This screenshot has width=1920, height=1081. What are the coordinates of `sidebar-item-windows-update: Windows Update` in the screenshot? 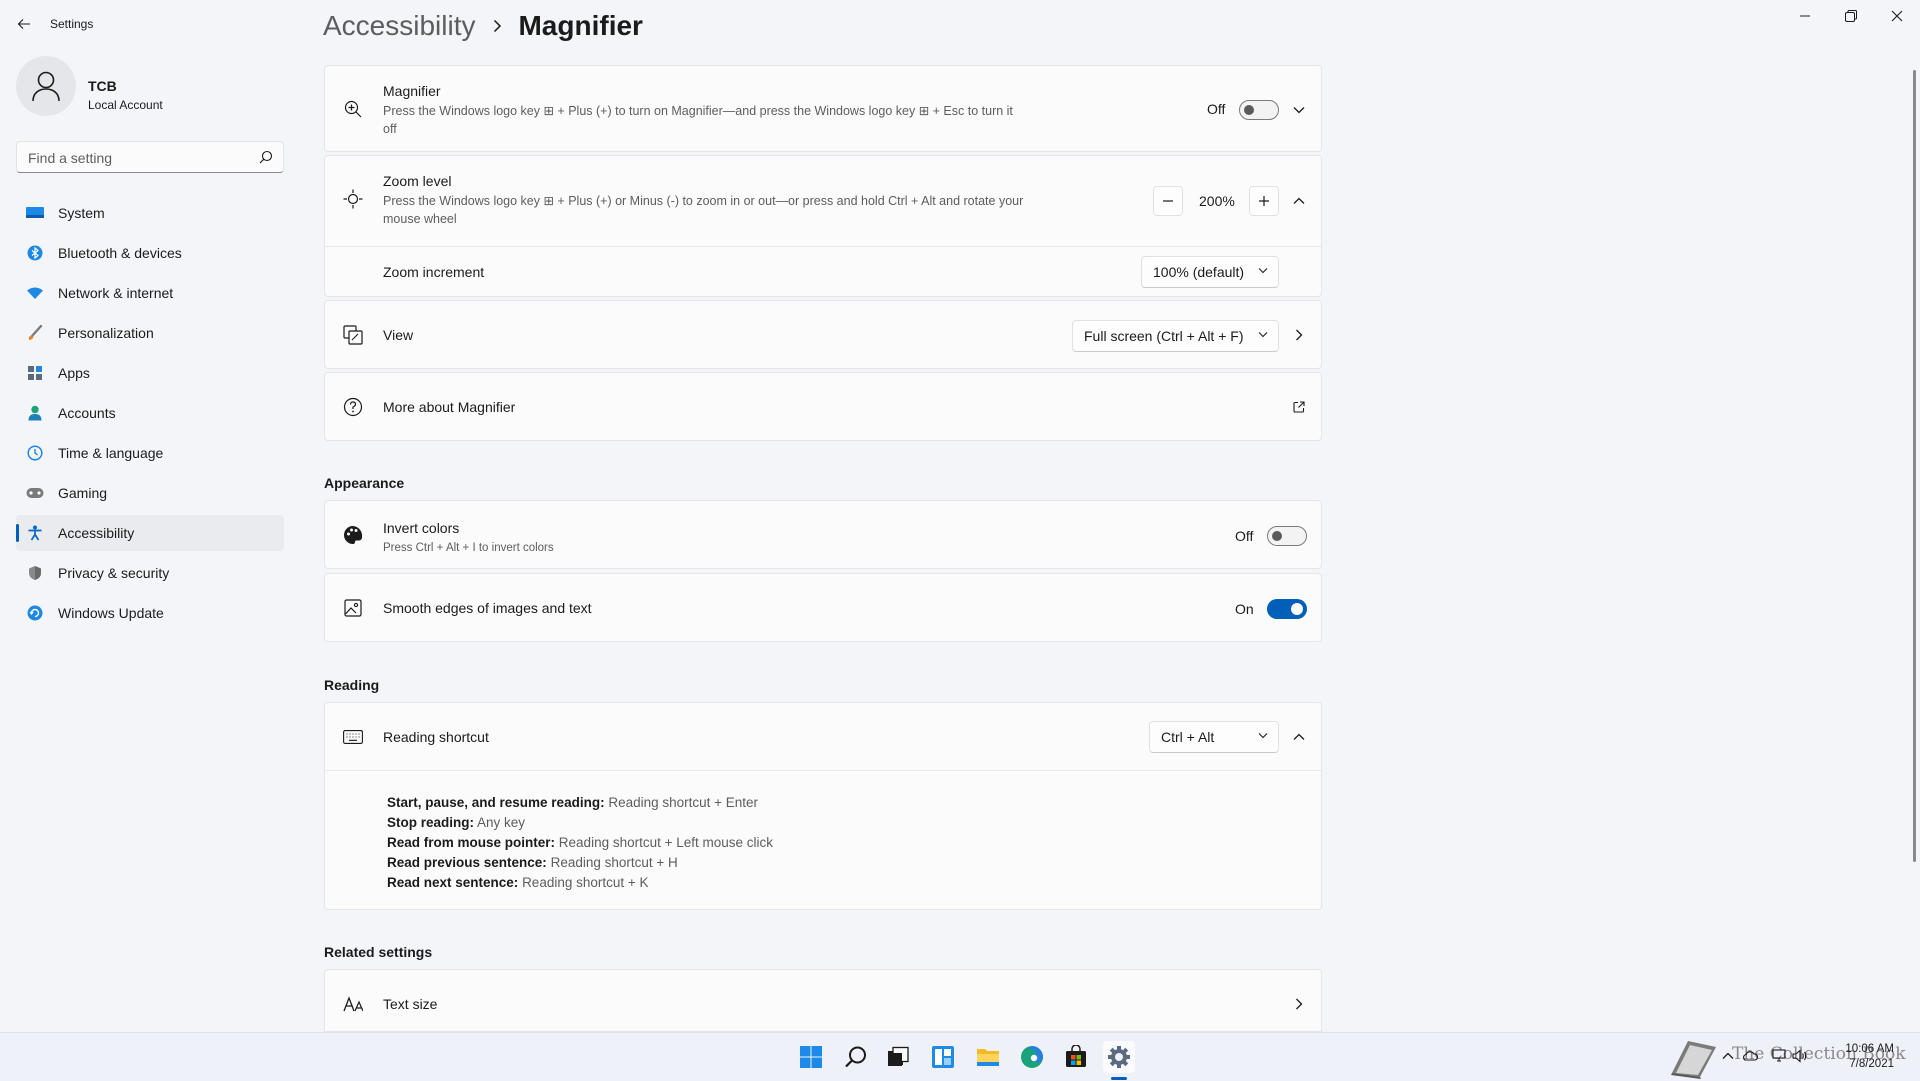 It's located at (150, 613).